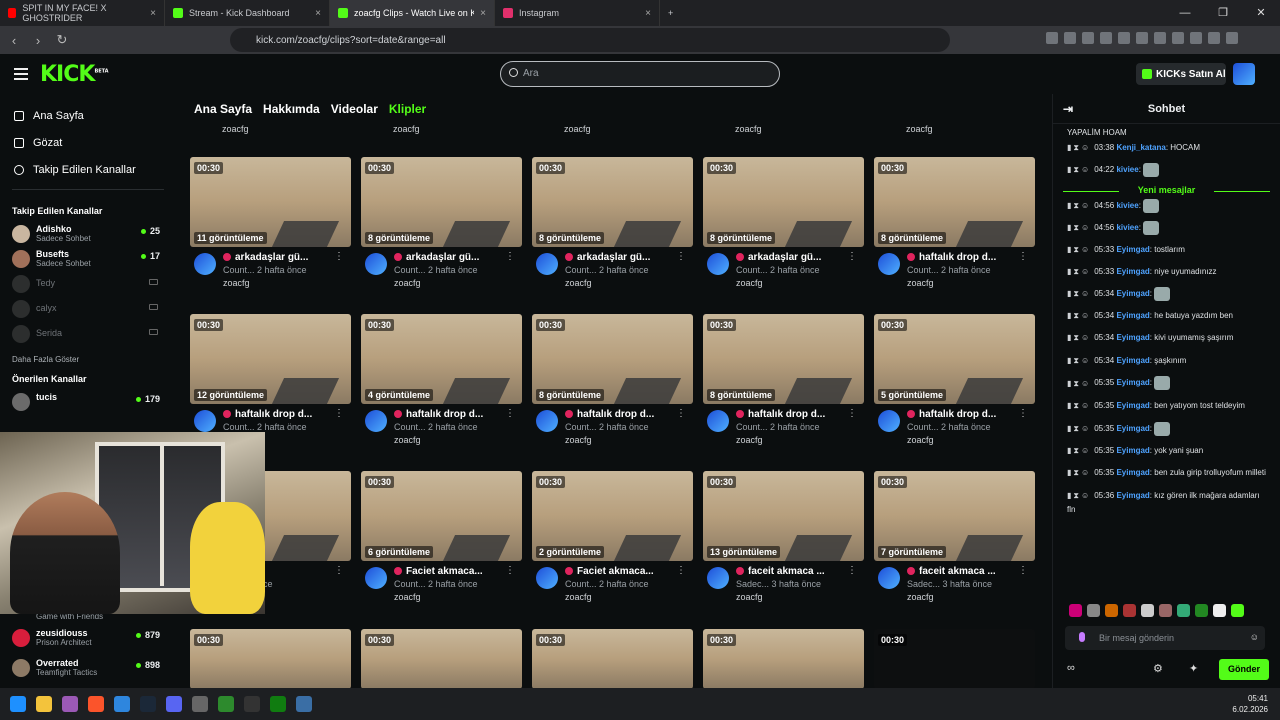 This screenshot has width=1280, height=720. I want to click on clip-thumbnail: 00:30 2 görüntüleme, so click(612, 516).